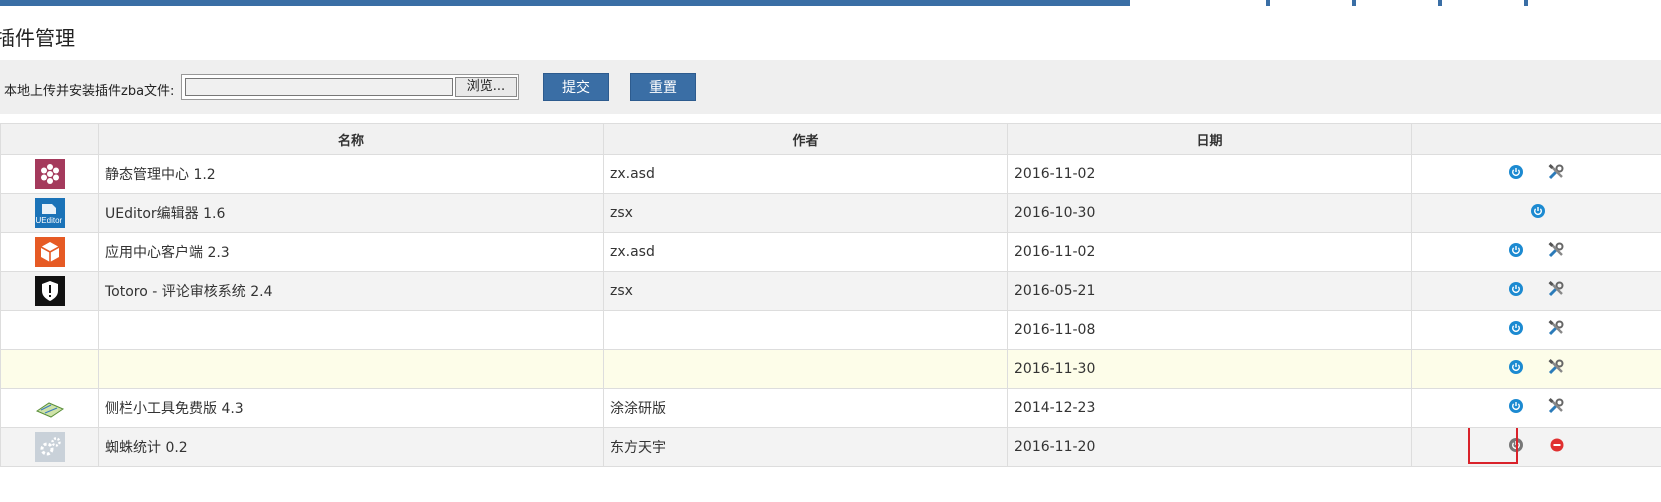 This screenshot has height=502, width=1661. What do you see at coordinates (805, 447) in the screenshot?
I see `plugin-author-link: 东方天宇` at bounding box center [805, 447].